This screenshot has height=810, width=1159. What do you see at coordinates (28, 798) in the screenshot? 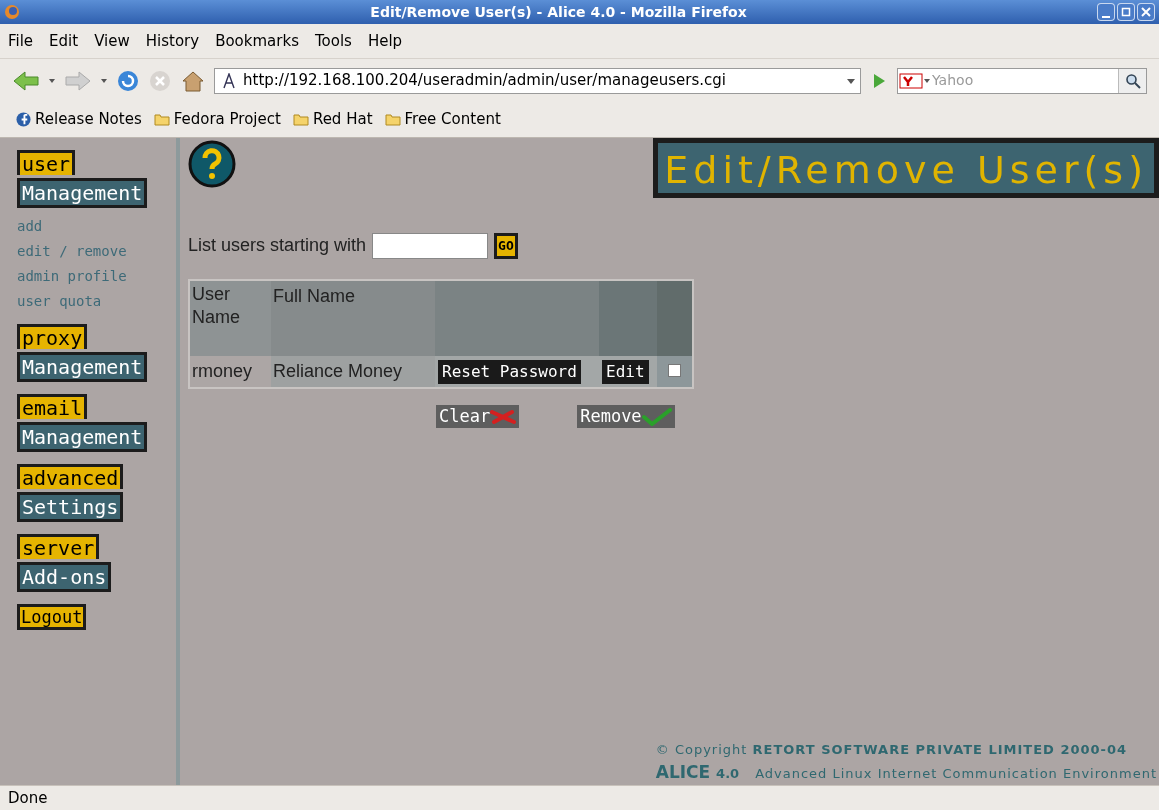
I see `status-text: Done` at bounding box center [28, 798].